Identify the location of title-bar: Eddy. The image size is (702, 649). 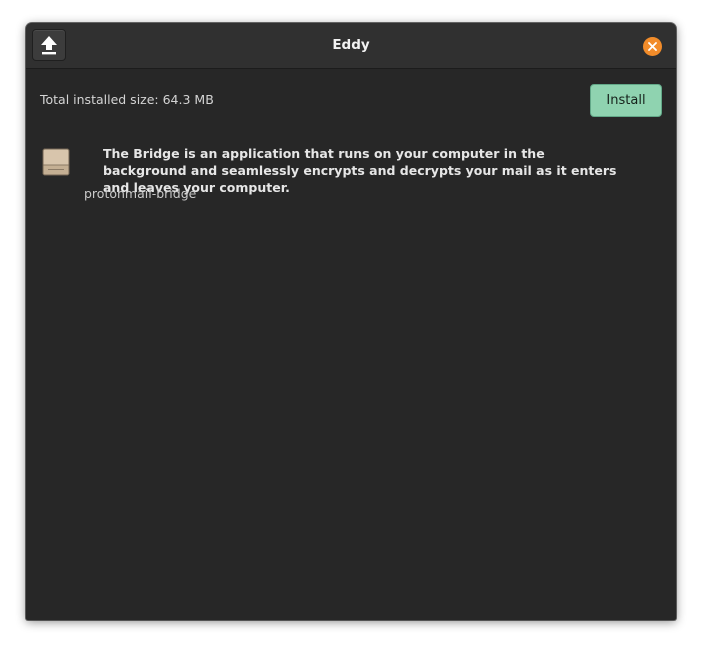
(351, 46).